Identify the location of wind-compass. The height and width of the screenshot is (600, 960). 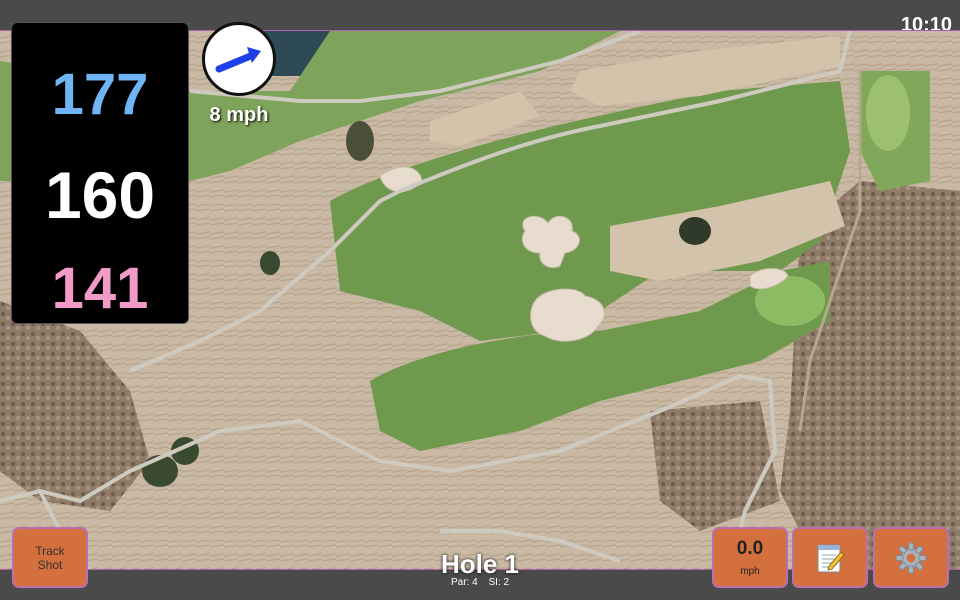
(239, 59).